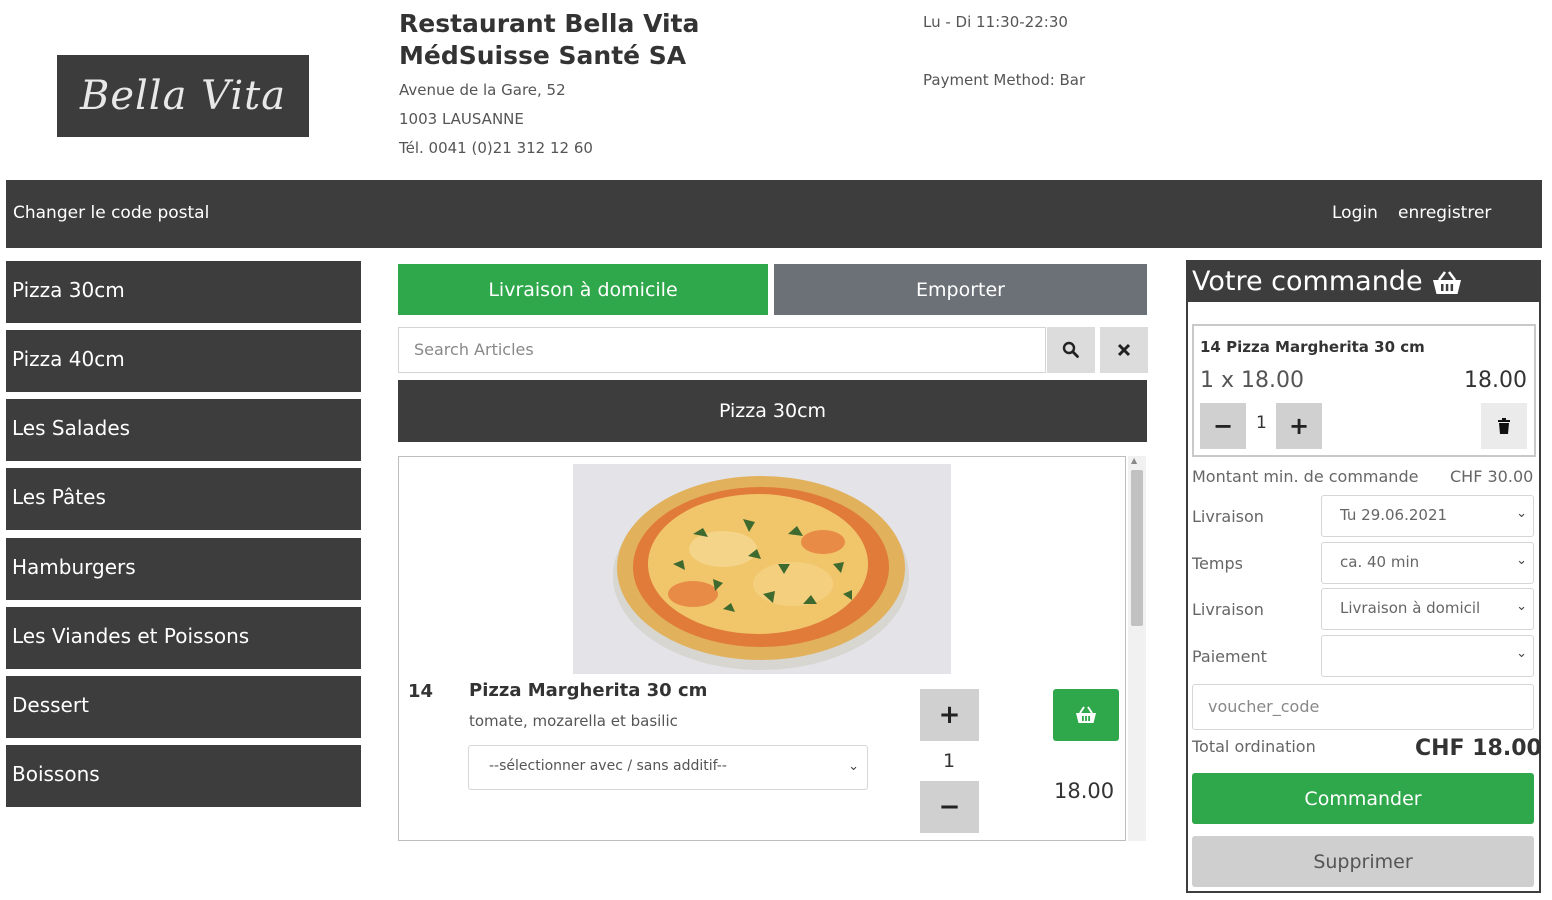 The image size is (1552, 900). I want to click on current-category-title: Pizza 30cm, so click(772, 411).